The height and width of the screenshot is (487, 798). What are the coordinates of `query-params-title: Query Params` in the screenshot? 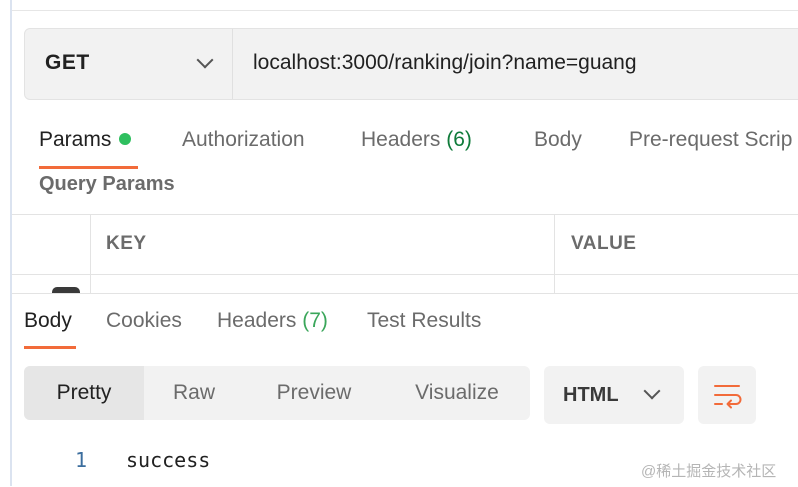 It's located at (107, 184).